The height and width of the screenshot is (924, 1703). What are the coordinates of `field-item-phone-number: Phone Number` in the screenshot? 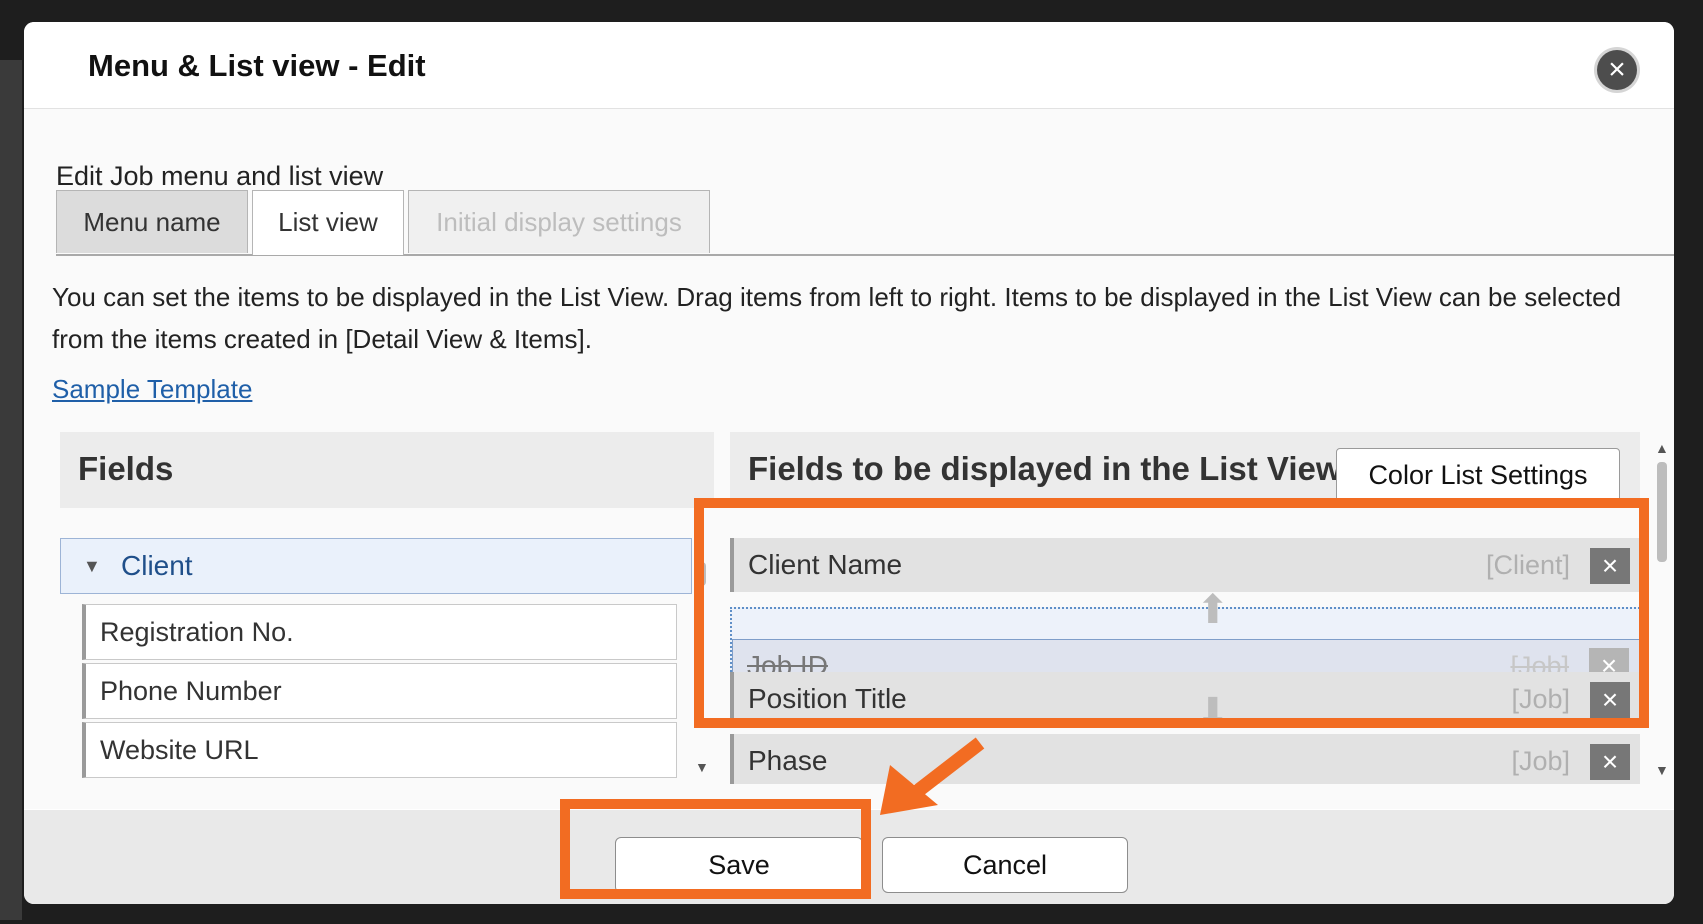 It's located at (379, 691).